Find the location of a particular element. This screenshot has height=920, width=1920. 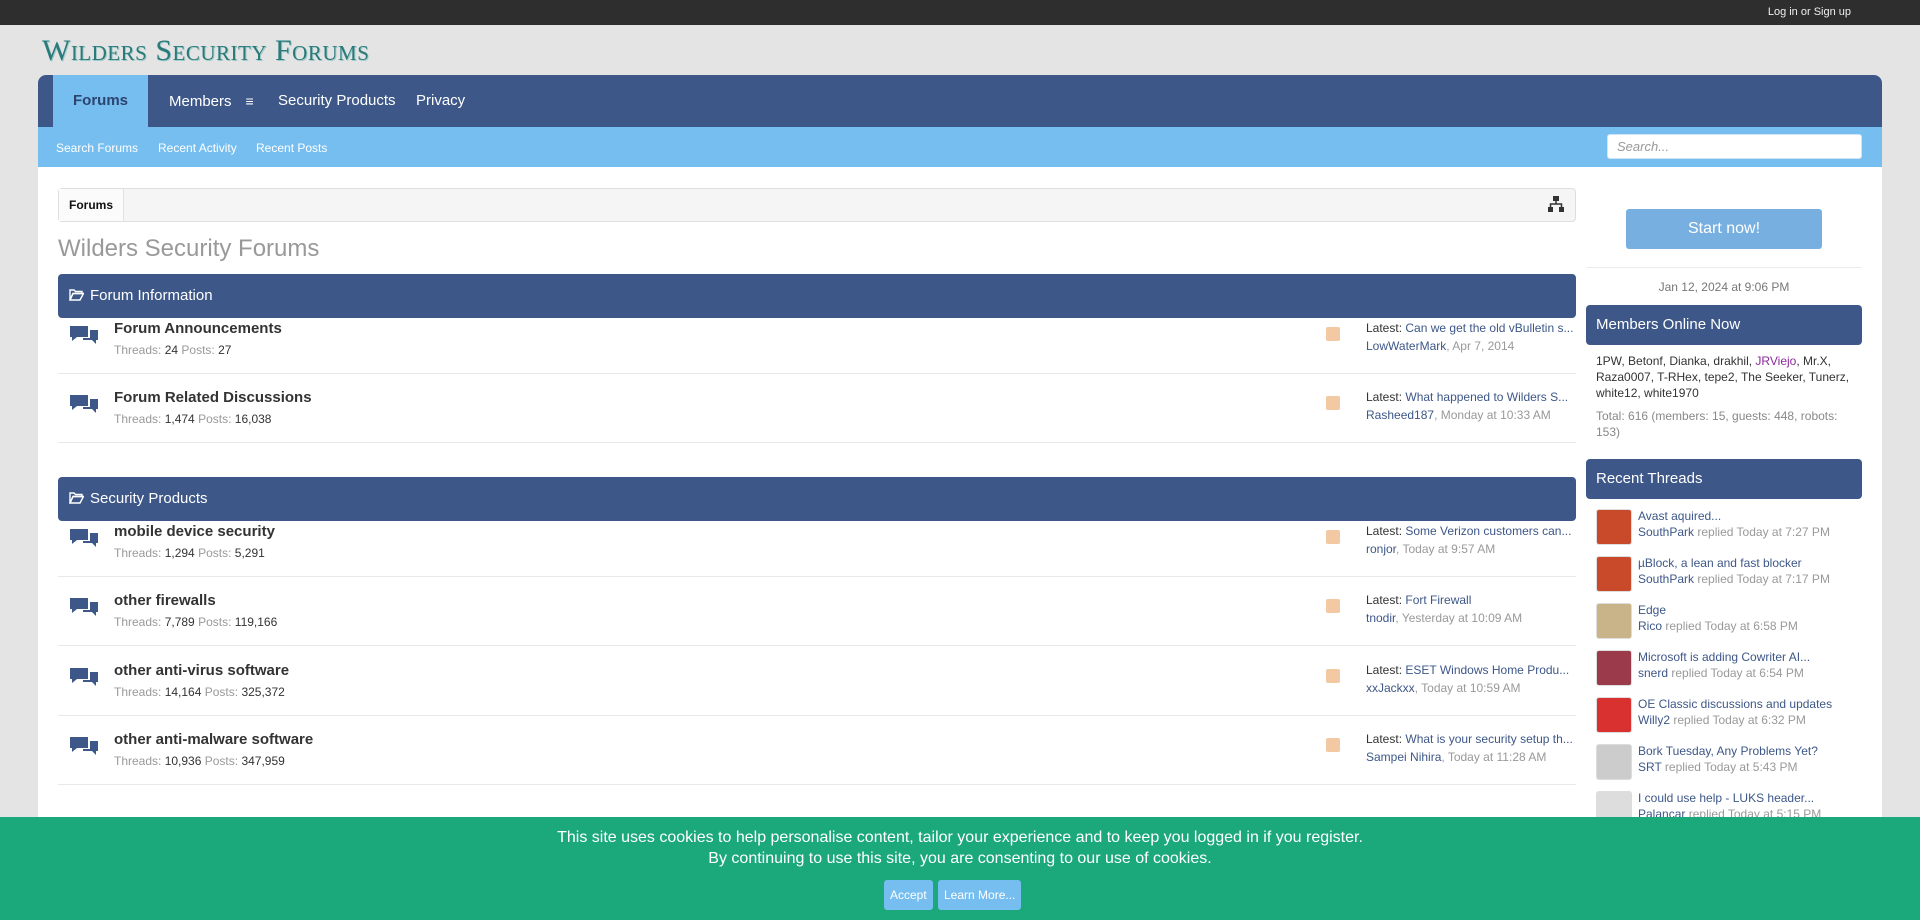

threads-count: 7,789 is located at coordinates (179, 622).